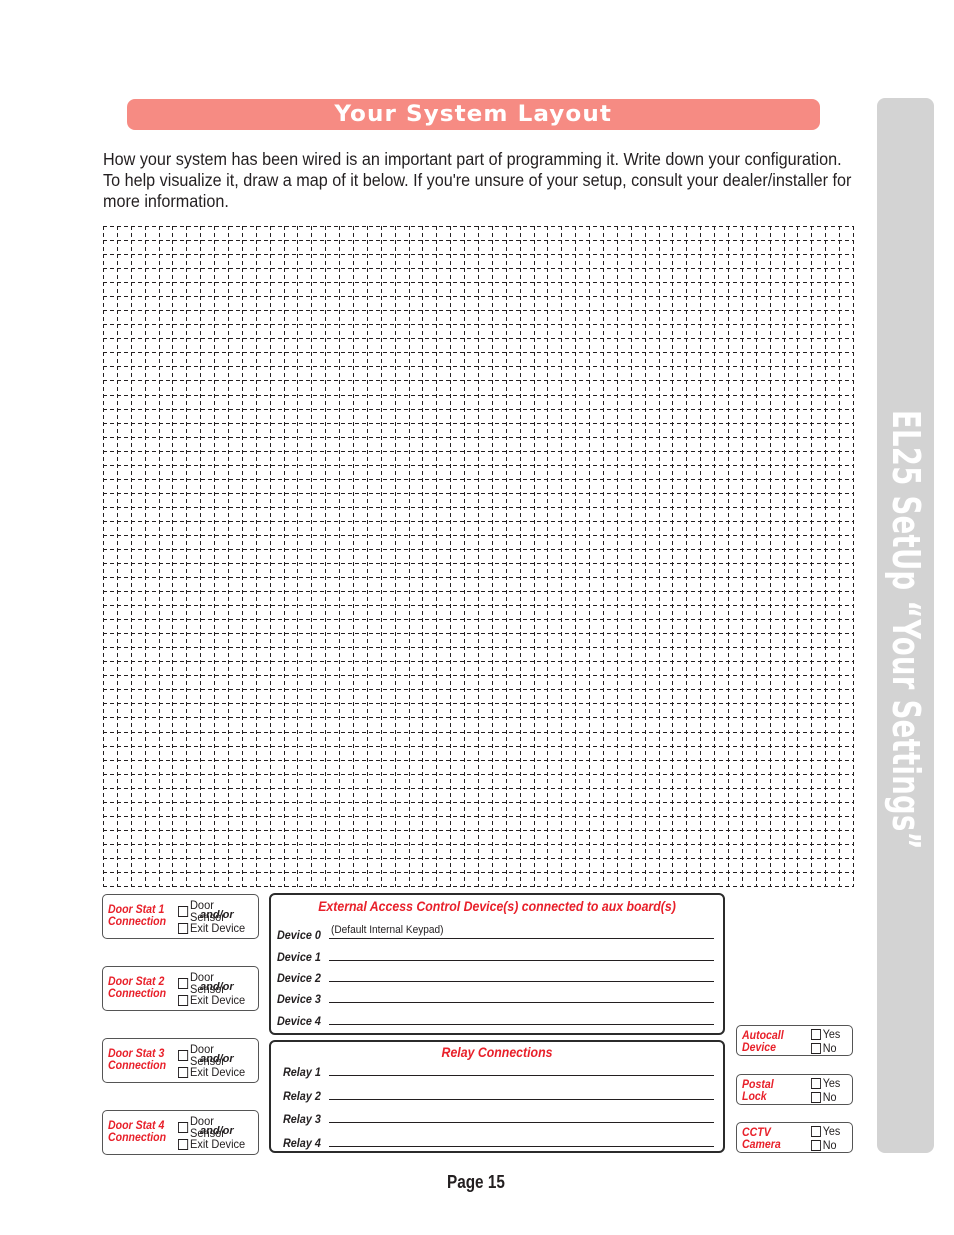 This screenshot has height=1235, width=954. Describe the element at coordinates (521, 1140) in the screenshot. I see `relay-4-field` at that location.